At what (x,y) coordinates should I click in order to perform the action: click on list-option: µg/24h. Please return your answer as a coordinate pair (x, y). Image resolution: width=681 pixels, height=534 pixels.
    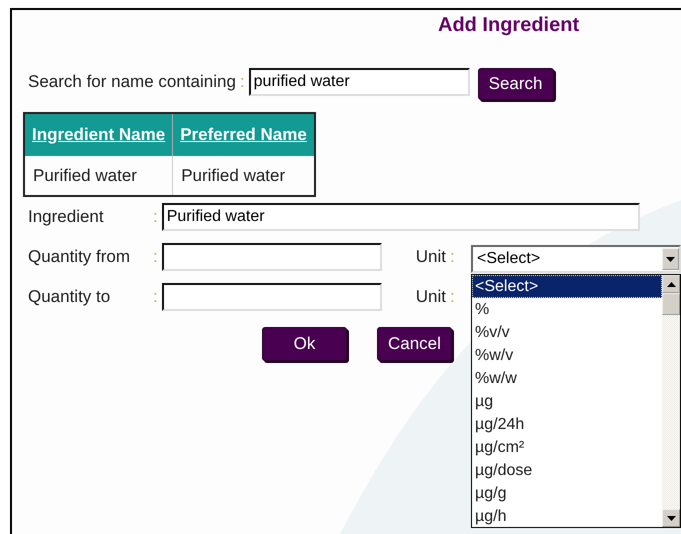
    Looking at the image, I should click on (567, 424).